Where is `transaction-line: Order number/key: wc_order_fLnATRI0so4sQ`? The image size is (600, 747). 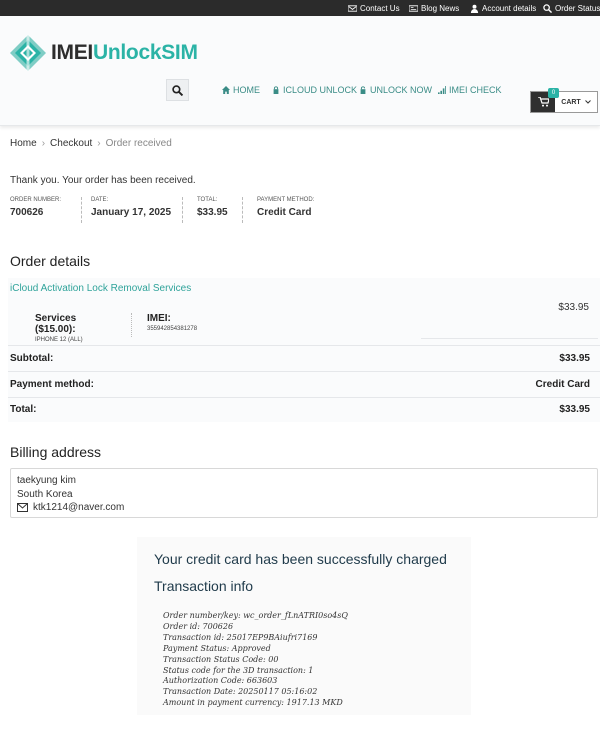 transaction-line: Order number/key: wc_order_fLnATRI0so4sQ is located at coordinates (255, 615).